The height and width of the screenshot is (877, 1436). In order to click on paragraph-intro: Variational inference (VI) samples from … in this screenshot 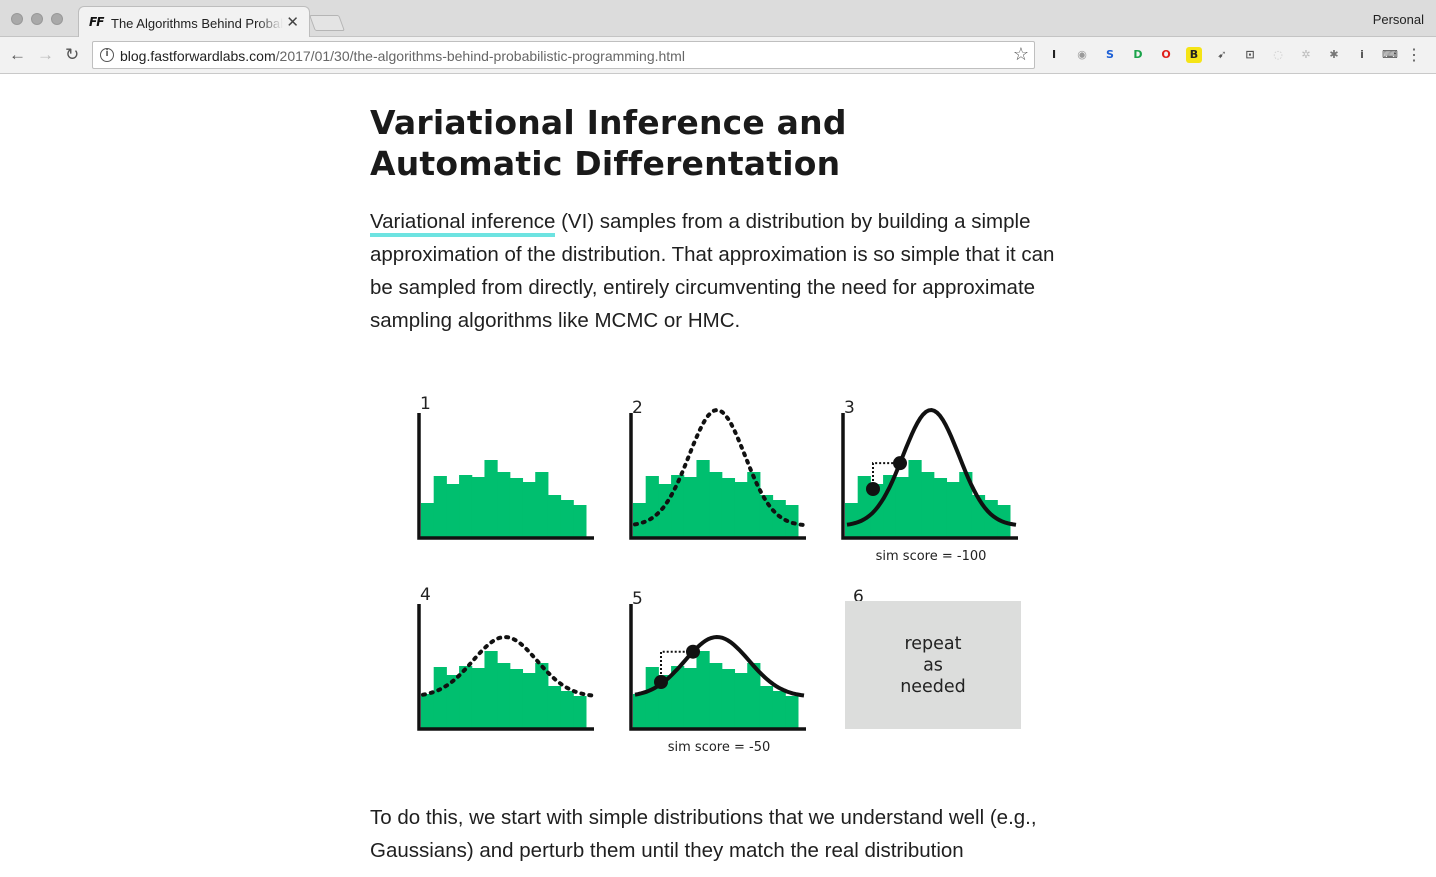, I will do `click(720, 271)`.